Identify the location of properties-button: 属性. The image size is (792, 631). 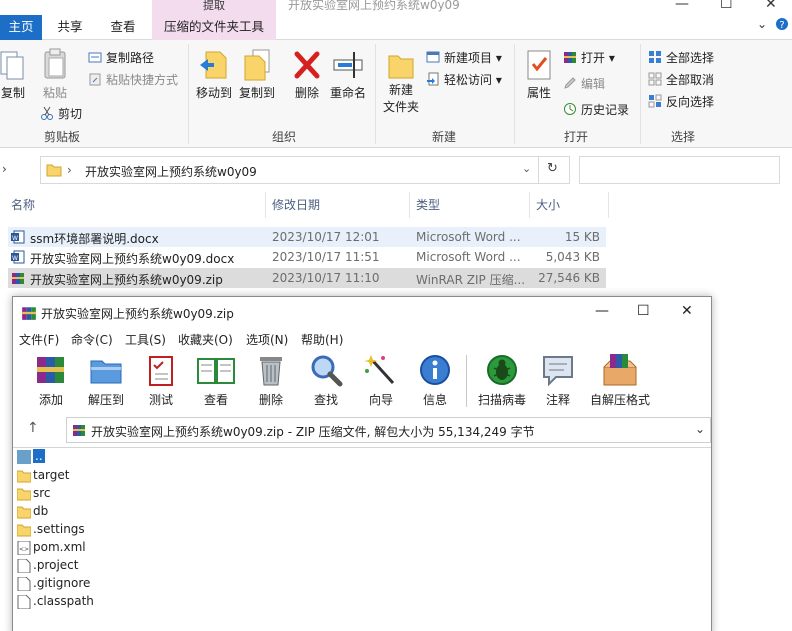
(539, 74).